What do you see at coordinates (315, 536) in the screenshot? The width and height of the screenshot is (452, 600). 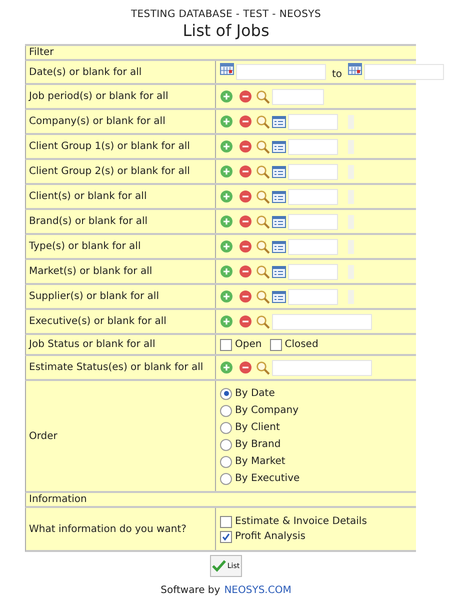 I see `info-checkbox: Profit Analysis` at bounding box center [315, 536].